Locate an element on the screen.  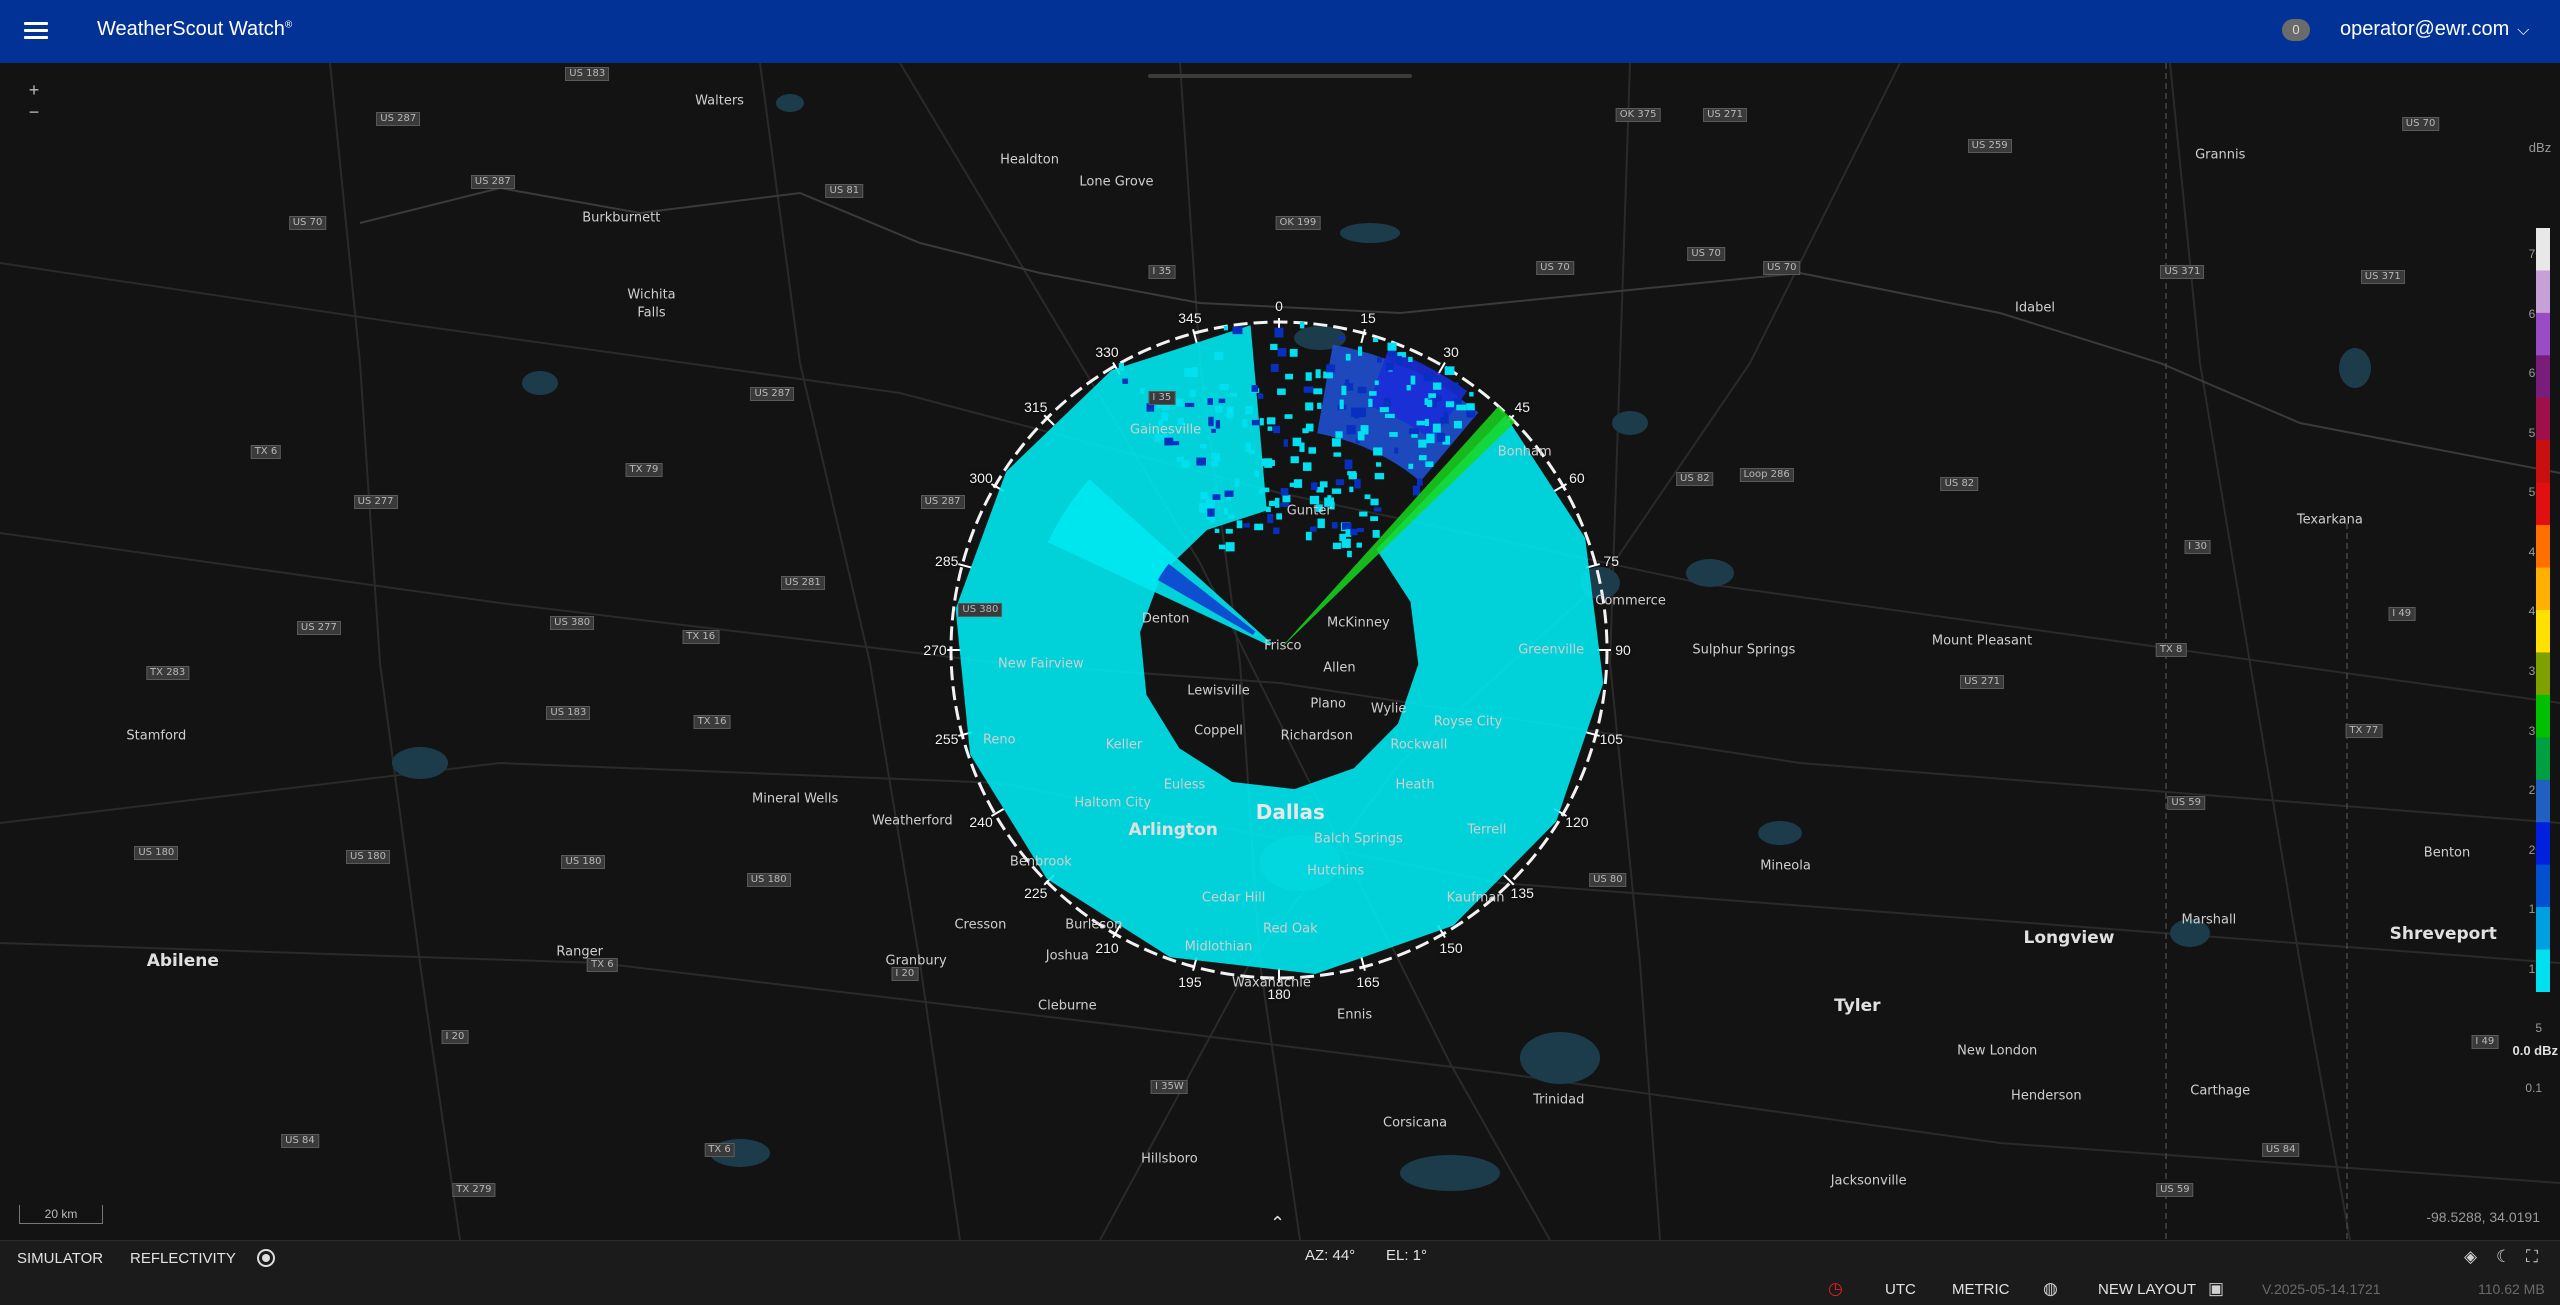
notification-badge: 0 is located at coordinates (2296, 30).